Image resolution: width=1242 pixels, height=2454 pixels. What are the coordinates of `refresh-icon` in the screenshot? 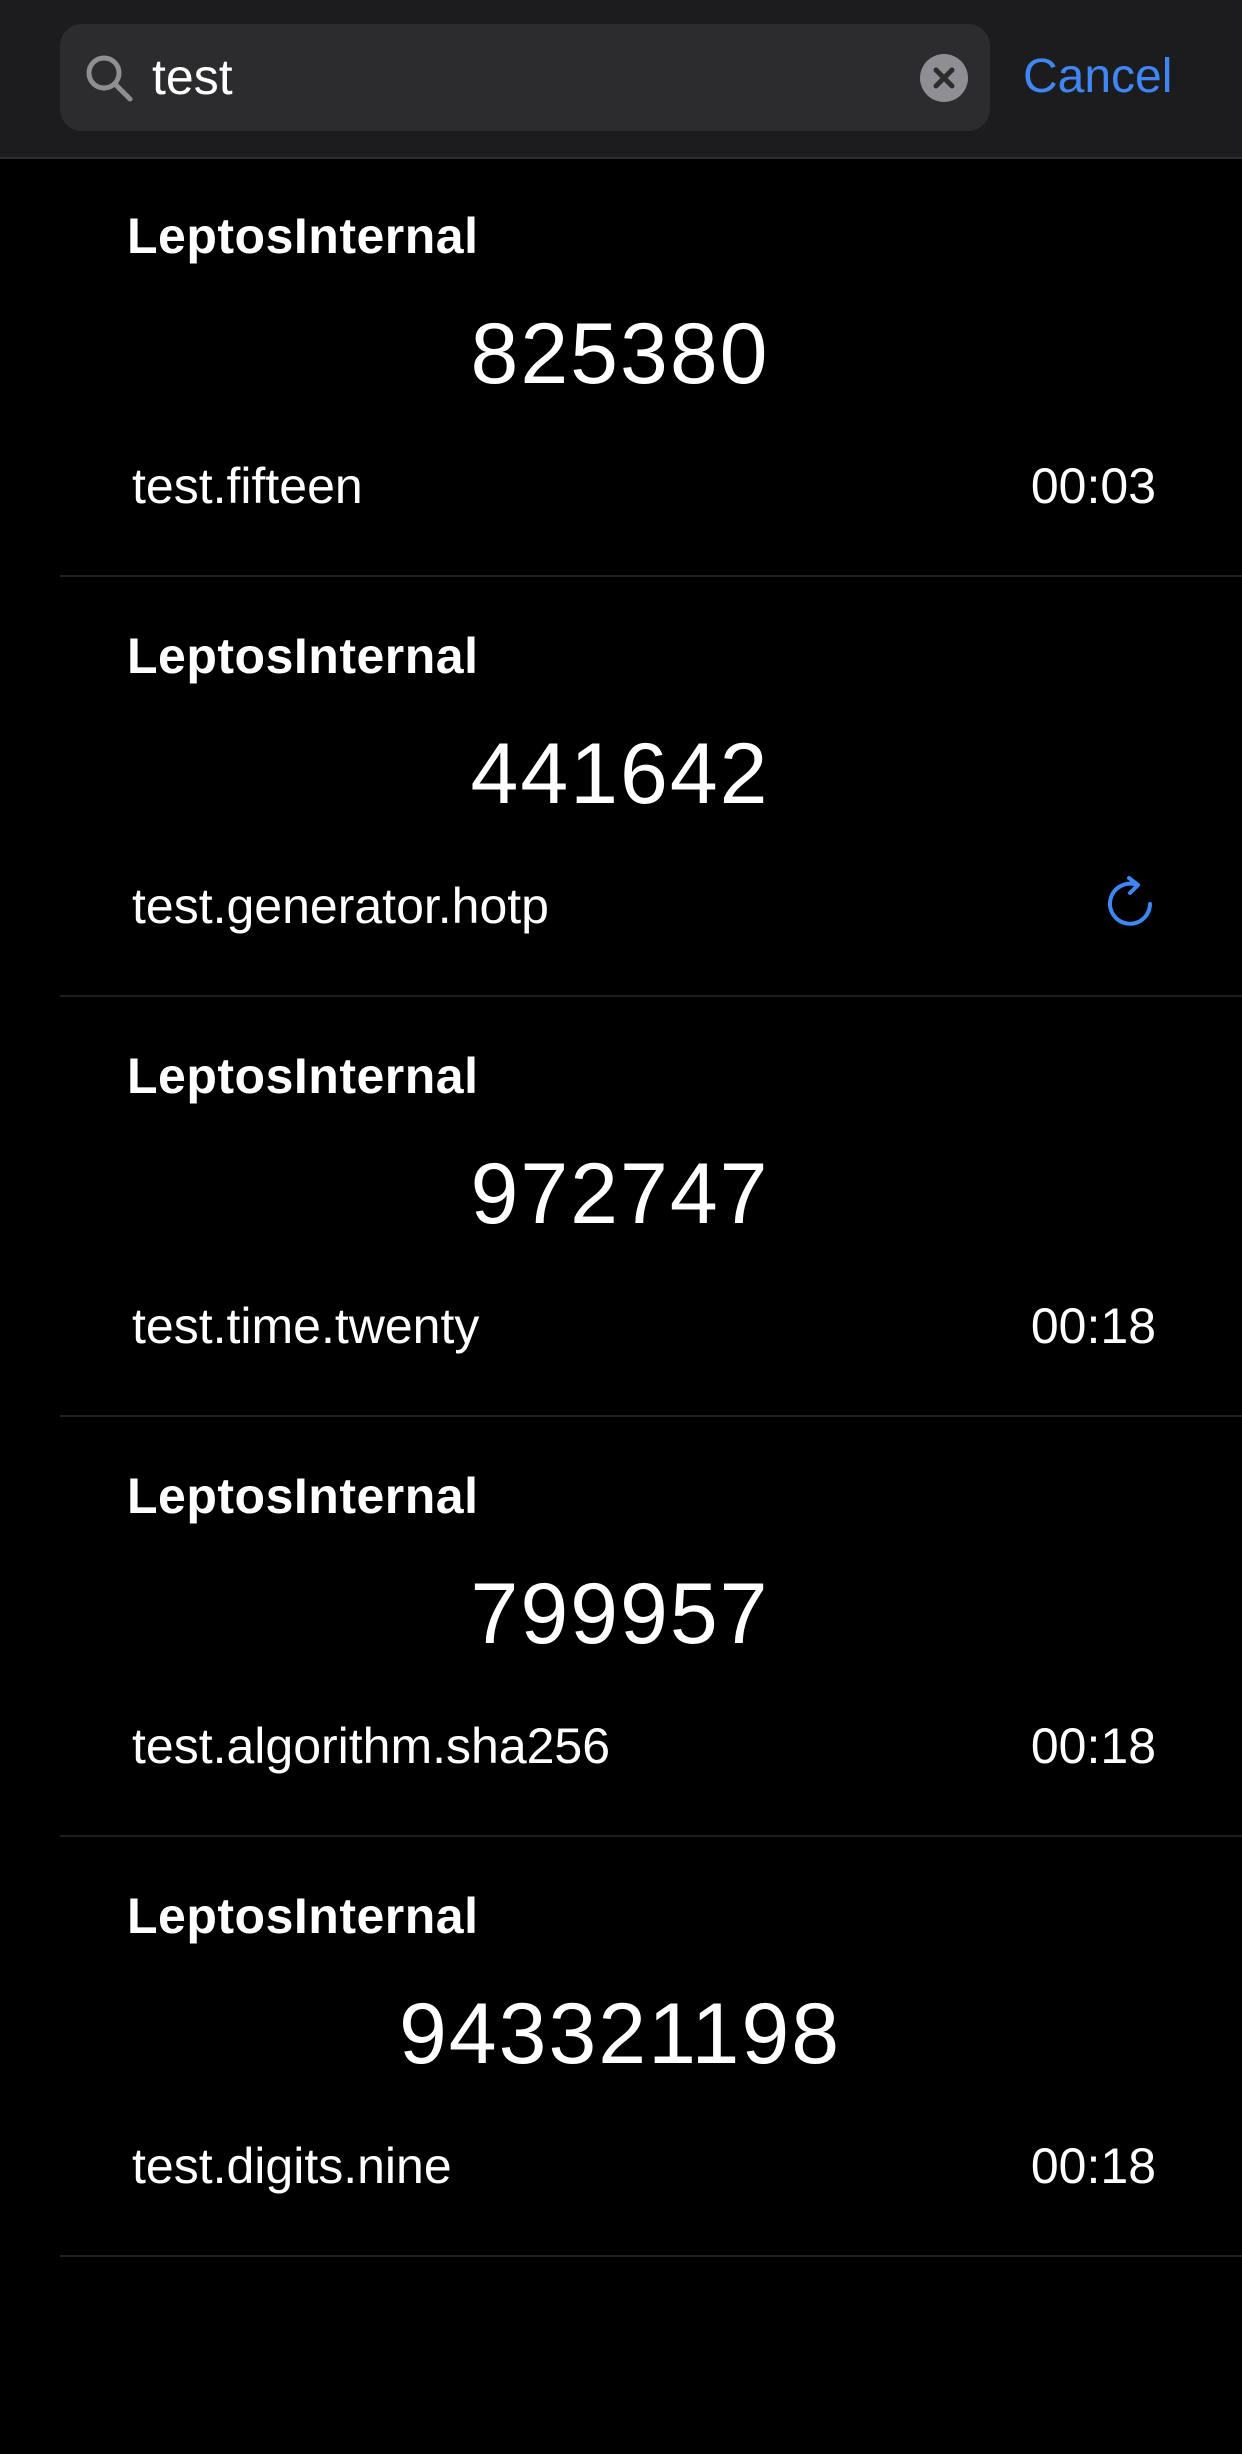 It's located at (1130, 901).